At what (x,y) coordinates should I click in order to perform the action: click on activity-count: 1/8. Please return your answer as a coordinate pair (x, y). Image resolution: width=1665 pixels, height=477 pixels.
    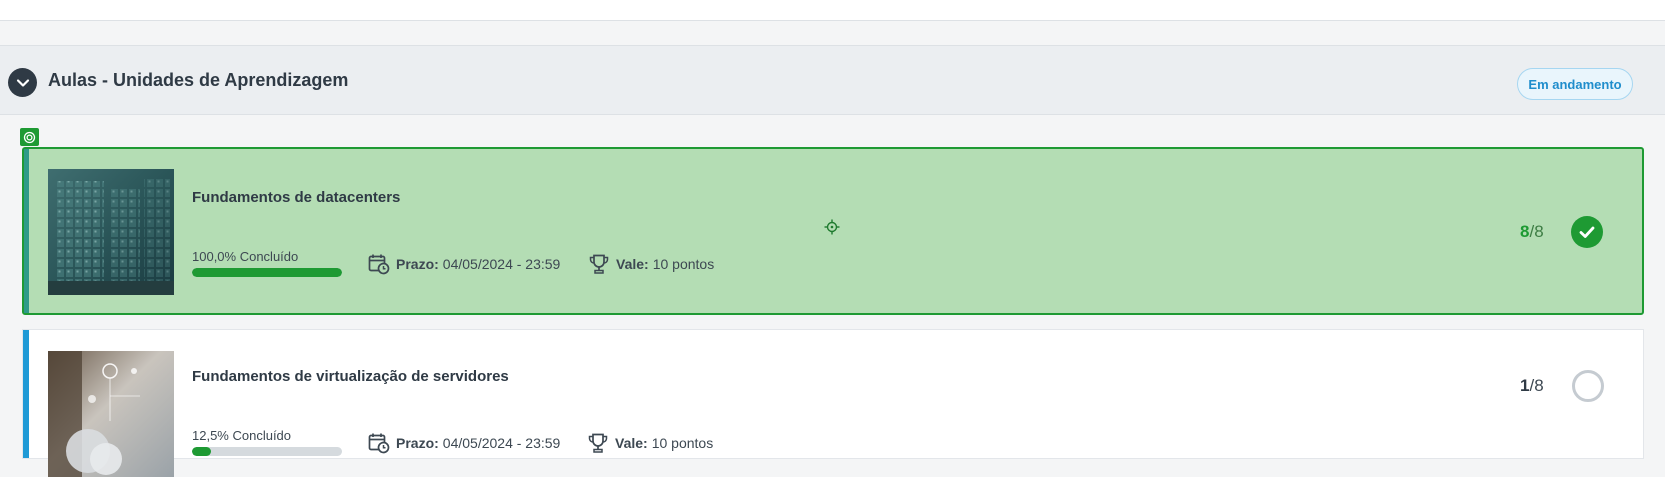
    Looking at the image, I should click on (1532, 386).